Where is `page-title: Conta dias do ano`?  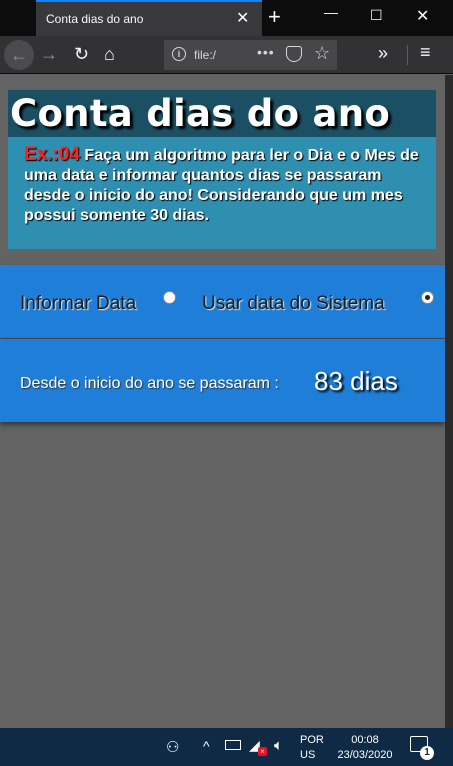 page-title: Conta dias do ano is located at coordinates (200, 113).